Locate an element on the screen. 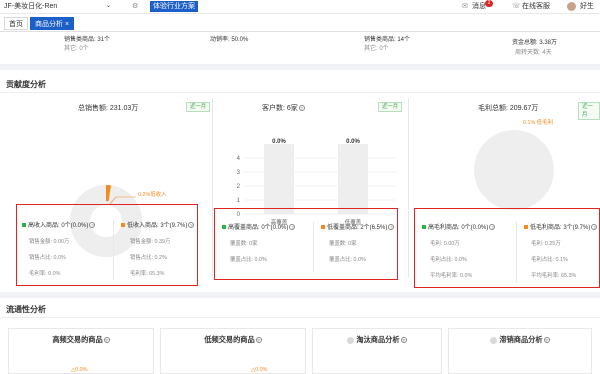 The image size is (600, 374). section-title: 流通性分析 is located at coordinates (26, 309).